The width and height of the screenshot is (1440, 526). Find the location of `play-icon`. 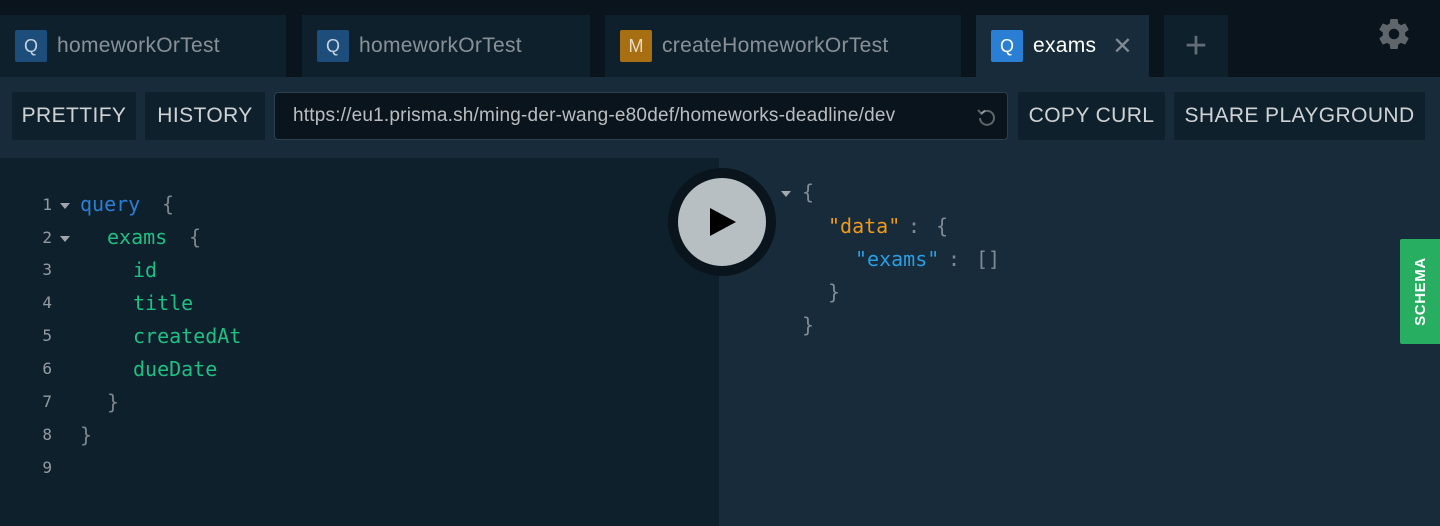

play-icon is located at coordinates (722, 222).